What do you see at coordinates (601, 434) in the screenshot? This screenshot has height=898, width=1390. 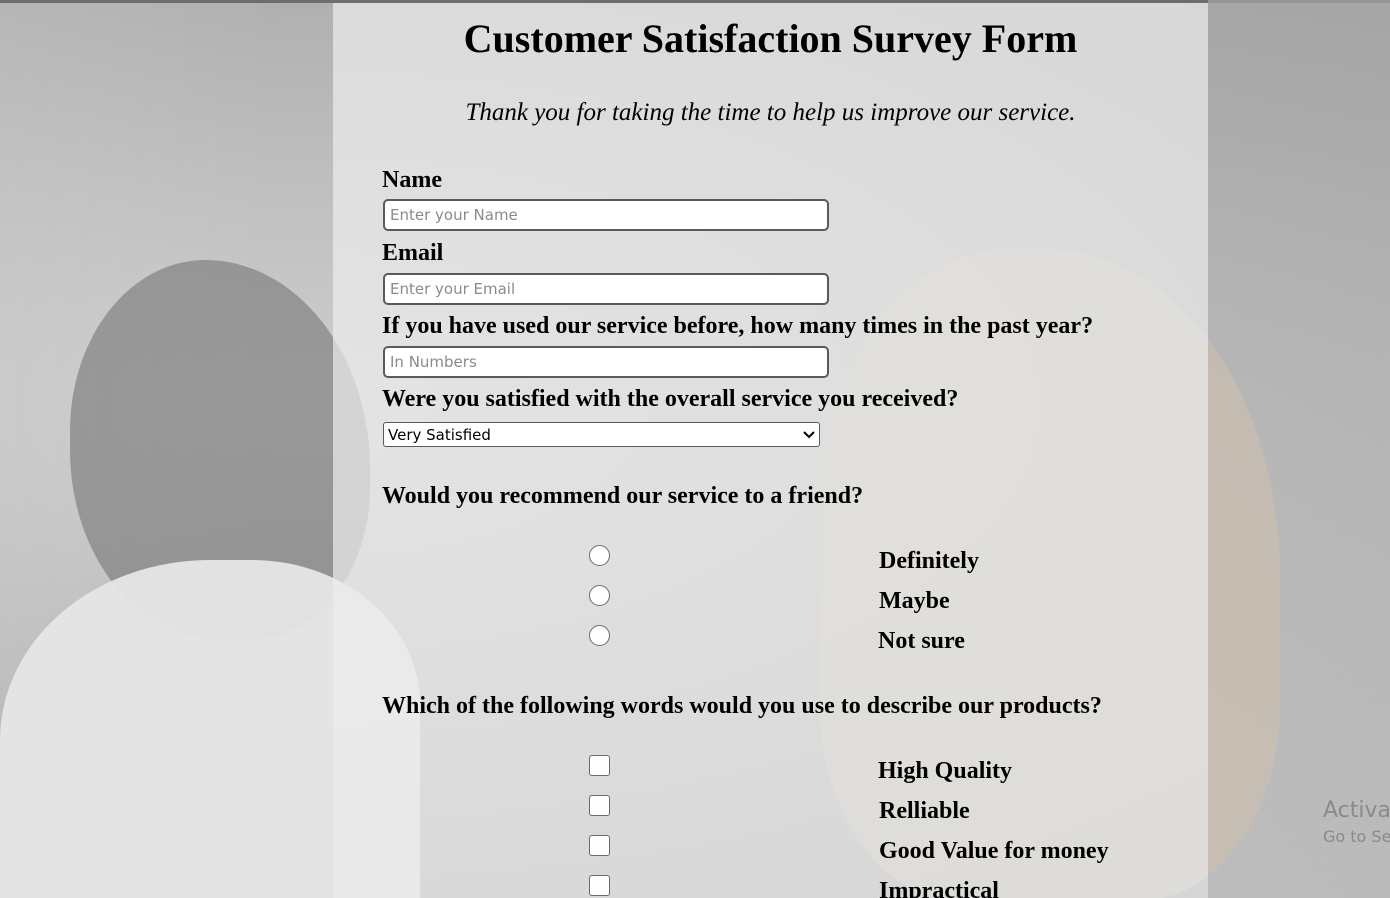 I see `satisfaction-select: Very Satisfied` at bounding box center [601, 434].